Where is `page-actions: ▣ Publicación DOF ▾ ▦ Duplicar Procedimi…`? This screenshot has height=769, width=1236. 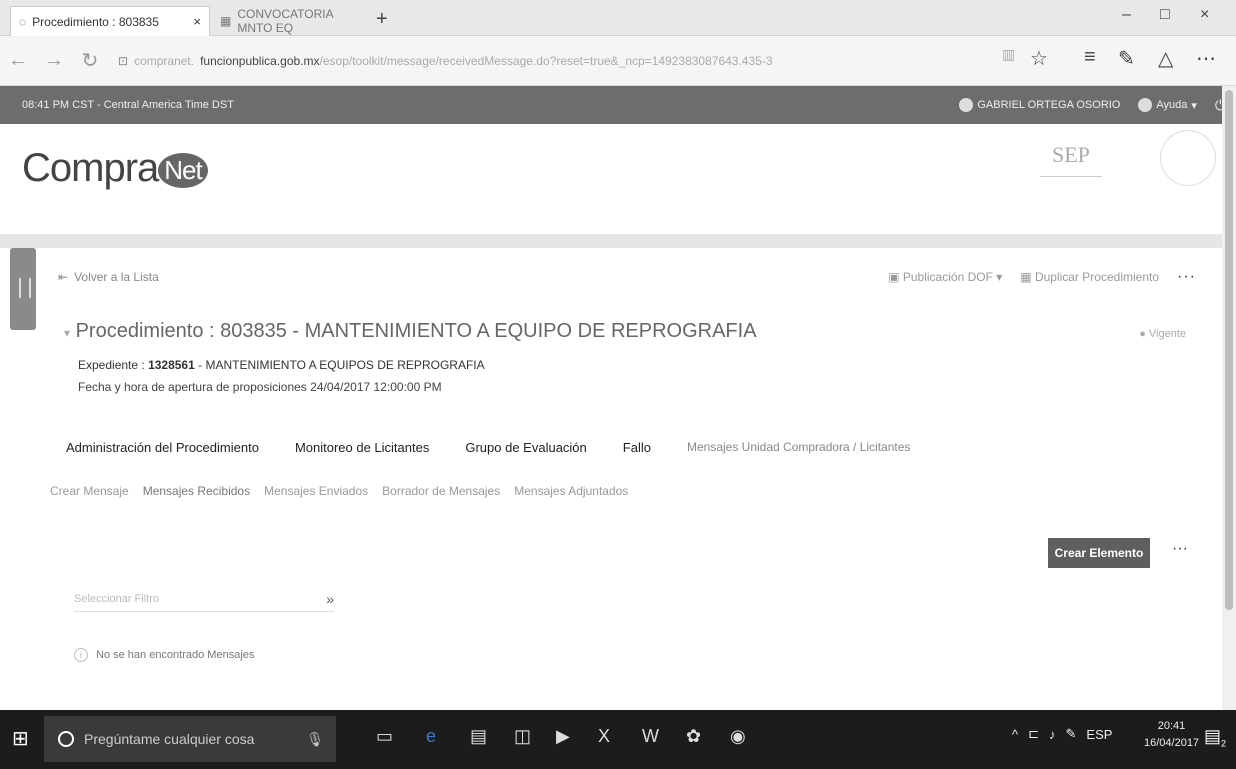 page-actions: ▣ Publicación DOF ▾ ▦ Duplicar Procedimi… is located at coordinates (1042, 277).